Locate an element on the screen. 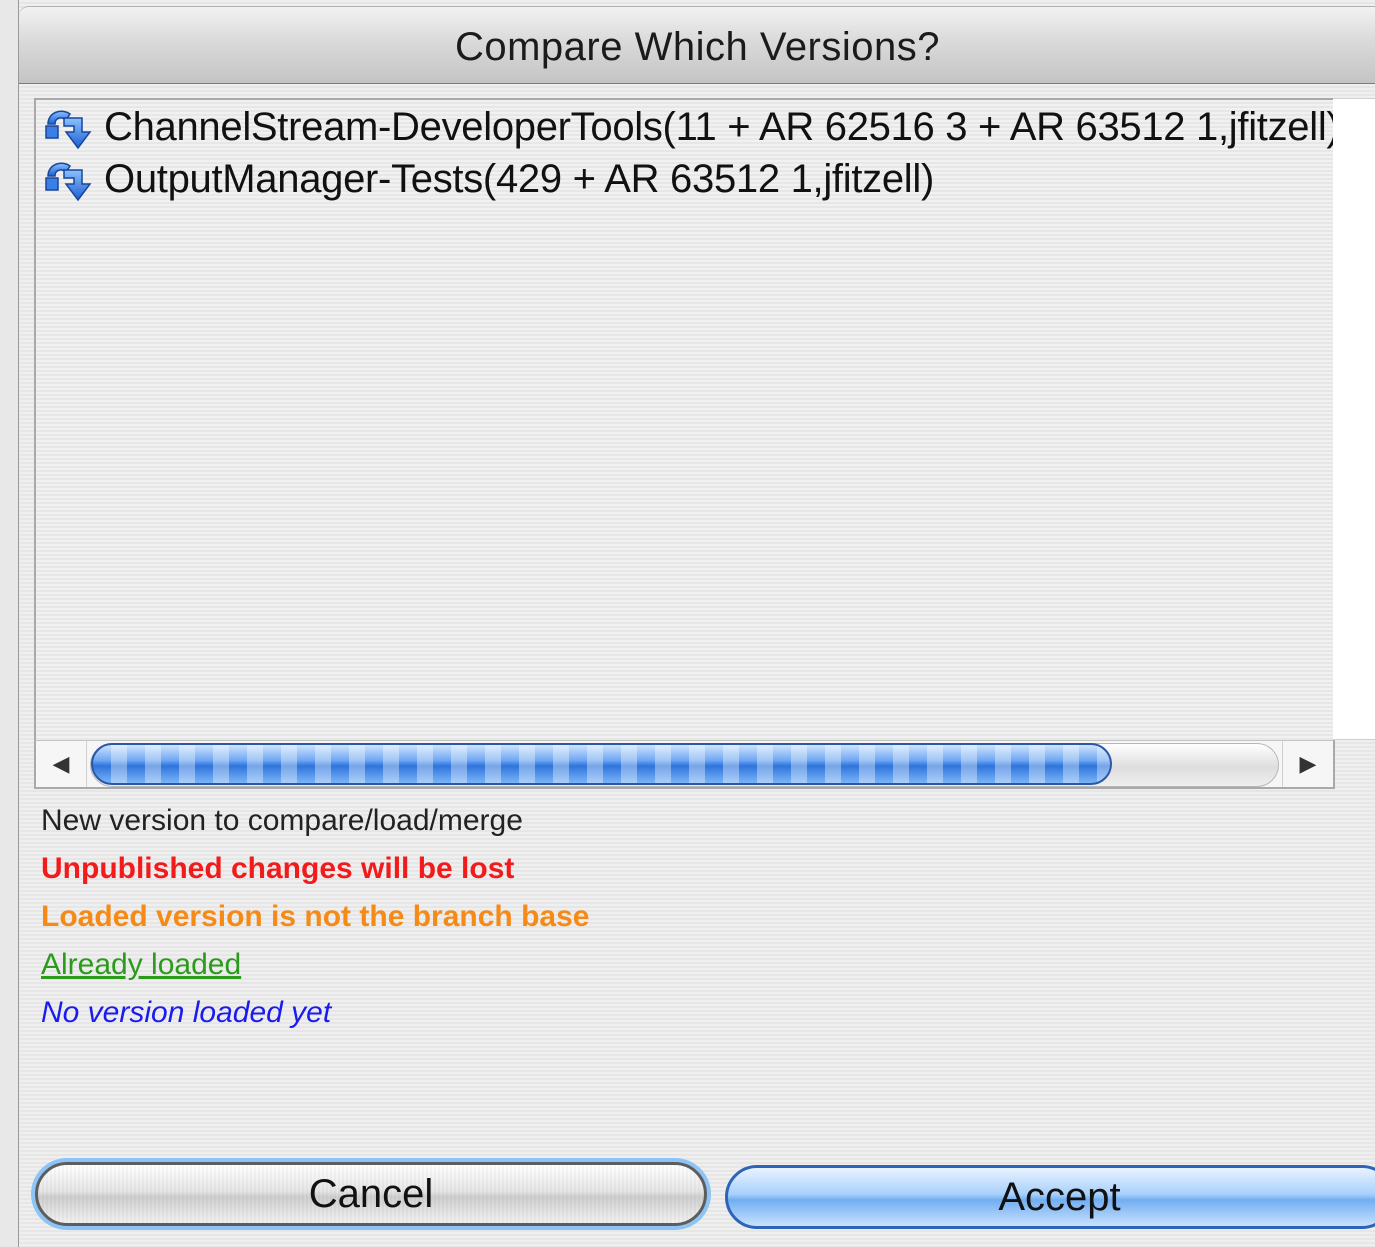 The image size is (1375, 1247). scrollbar-track is located at coordinates (684, 765).